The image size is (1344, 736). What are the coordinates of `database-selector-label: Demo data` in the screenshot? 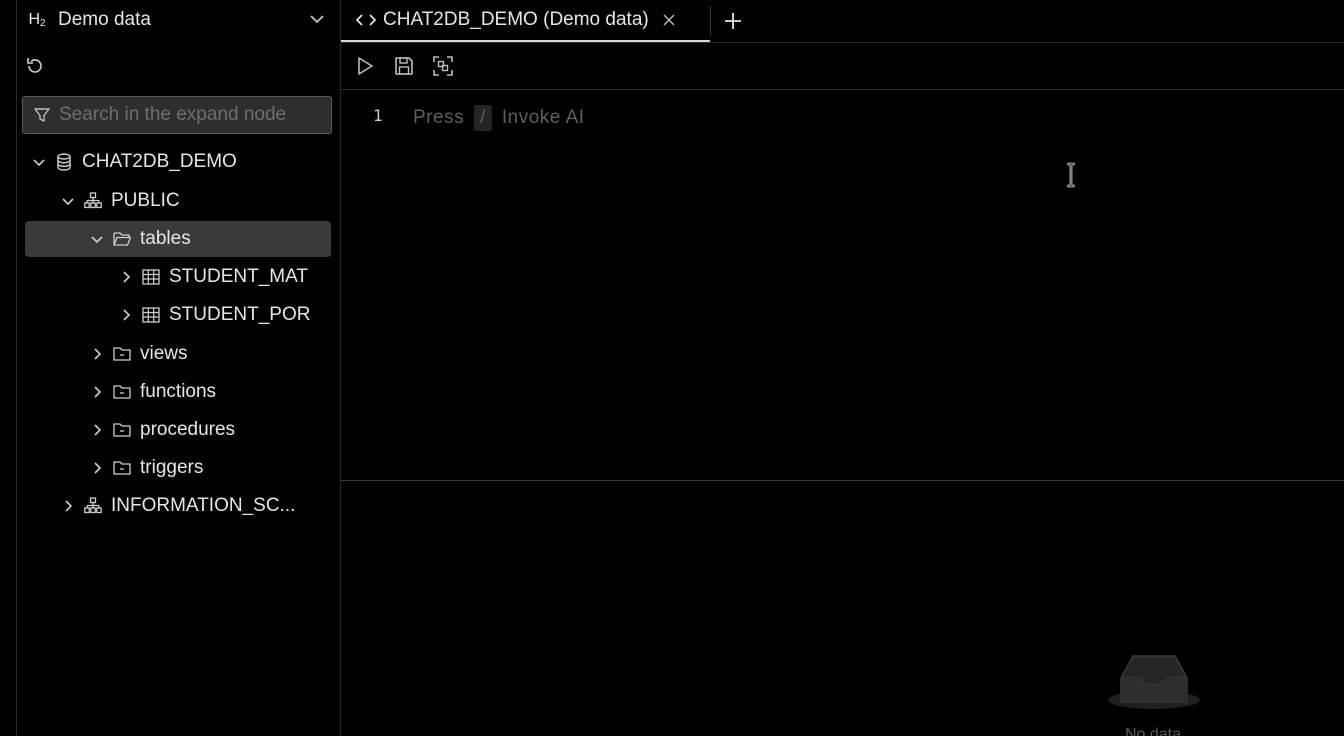 It's located at (104, 19).